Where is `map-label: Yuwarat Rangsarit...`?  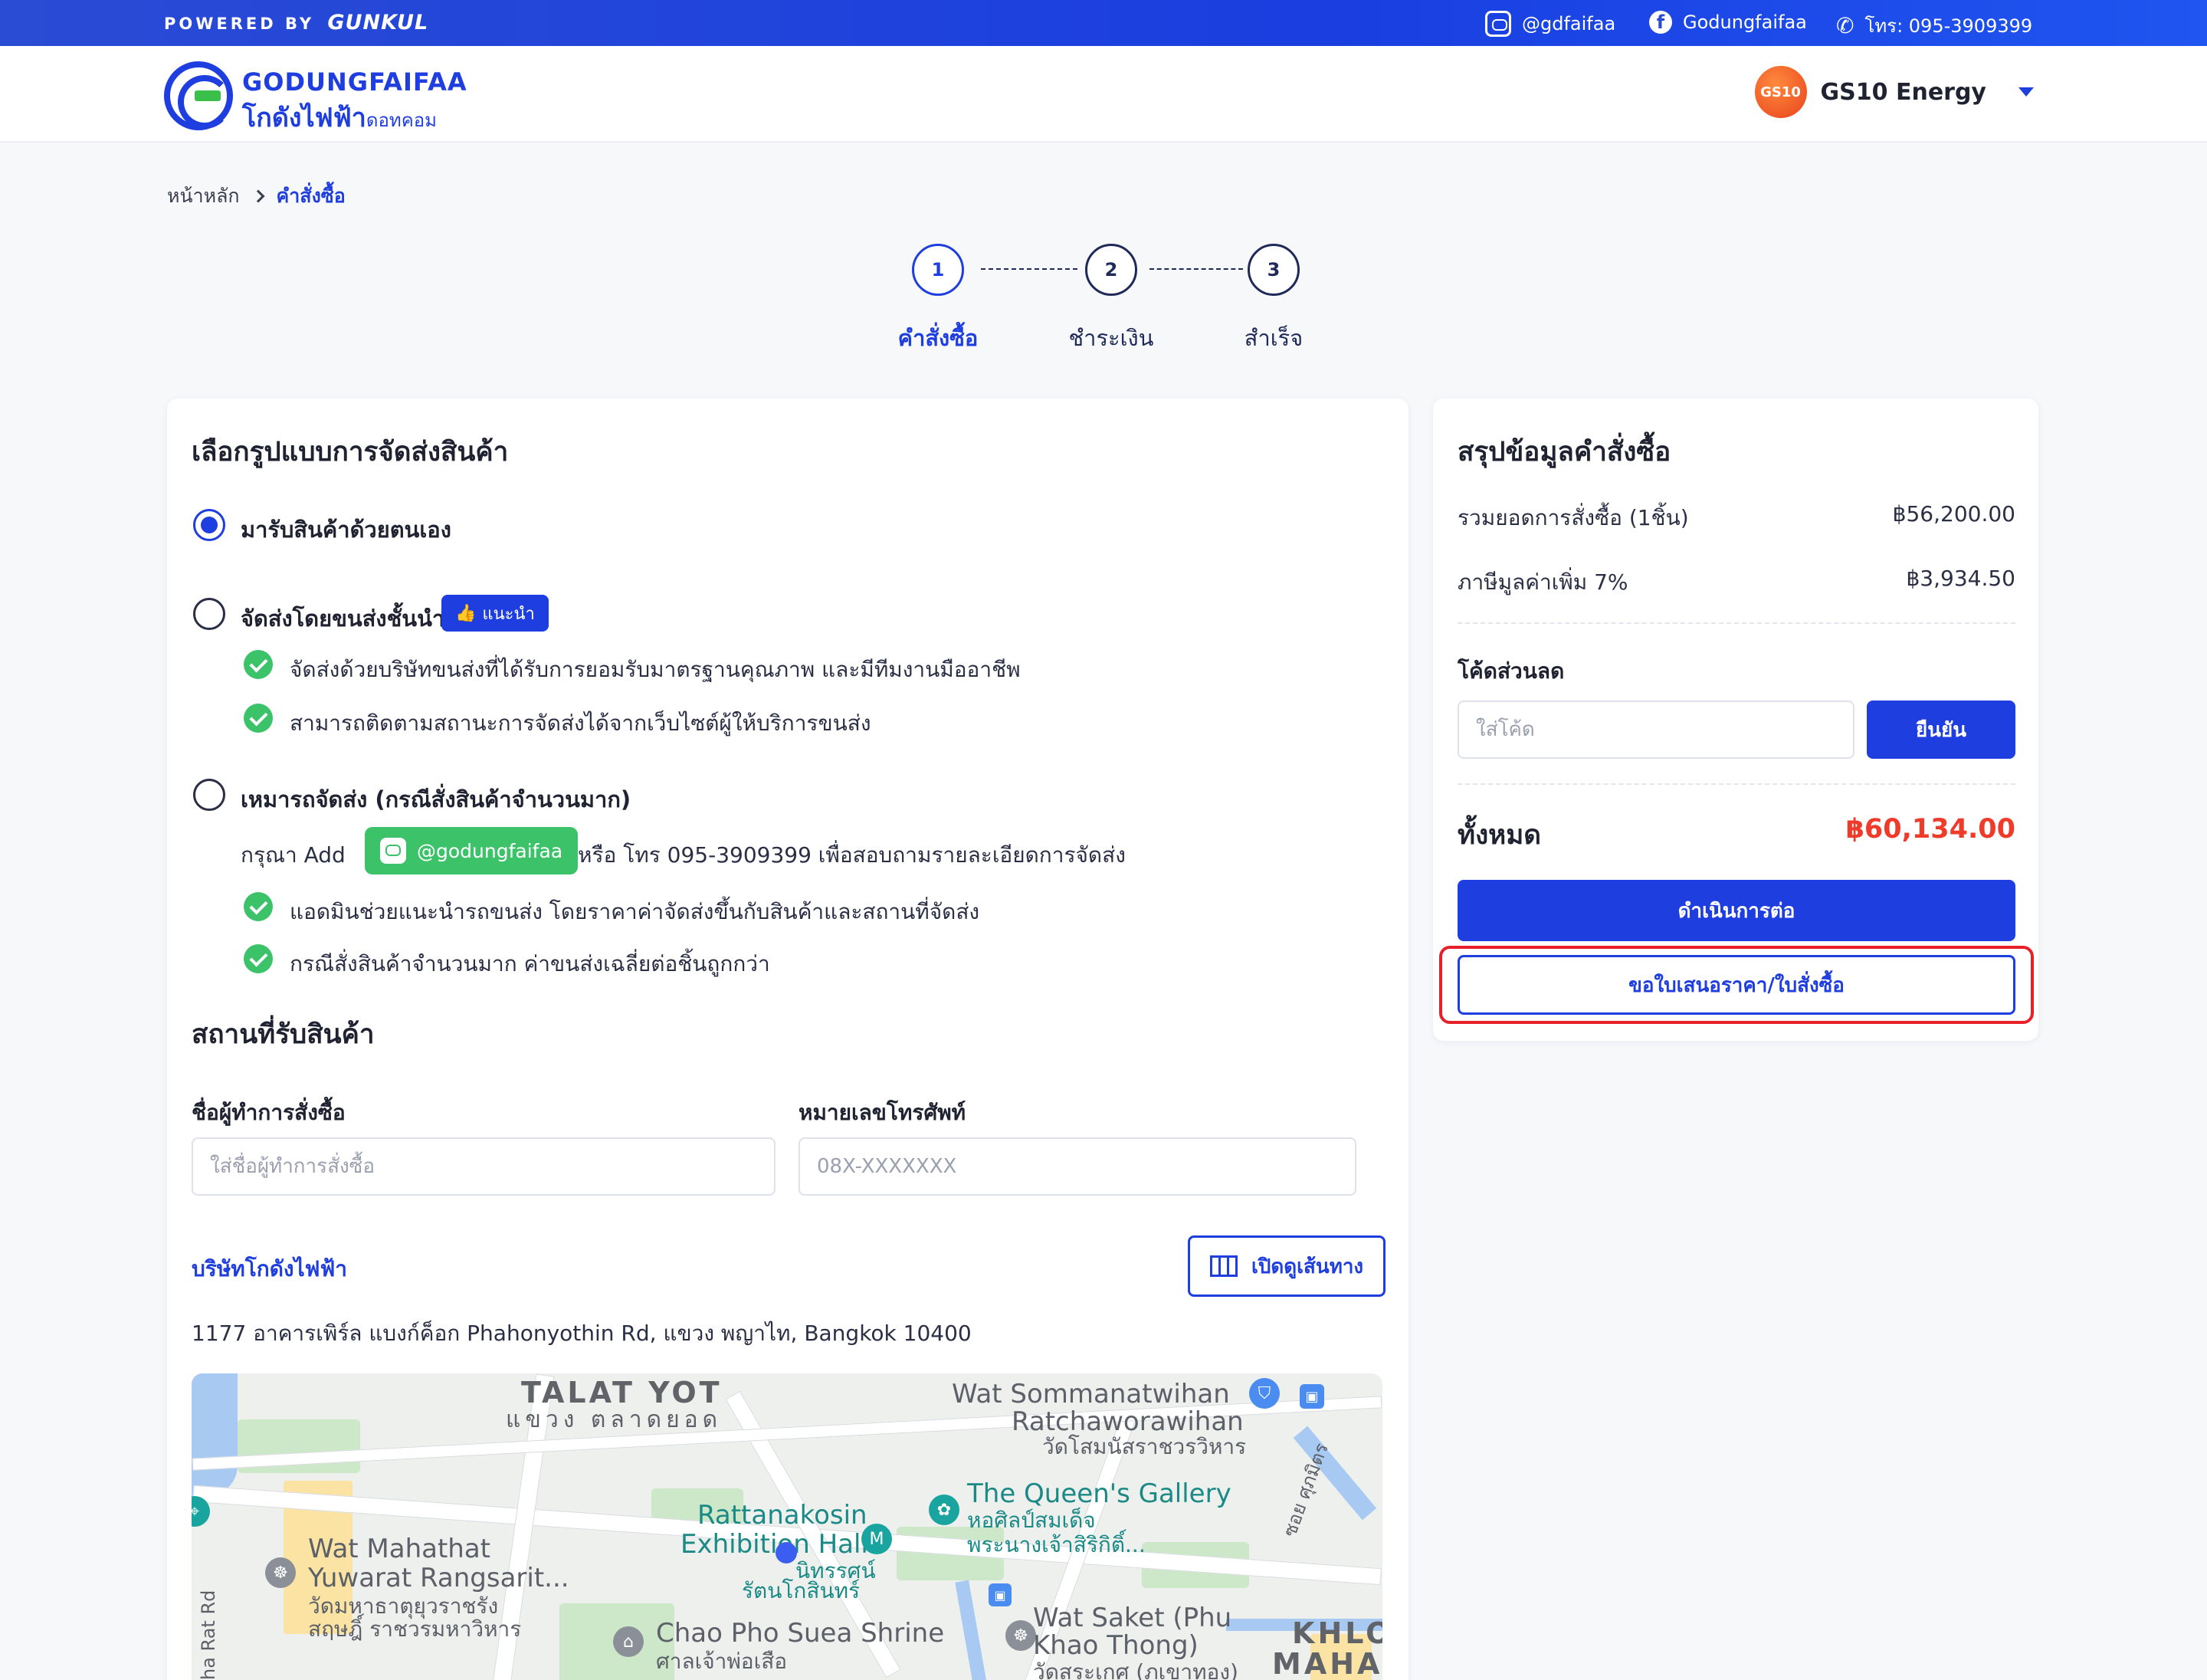
map-label: Yuwarat Rangsarit... is located at coordinates (438, 1578).